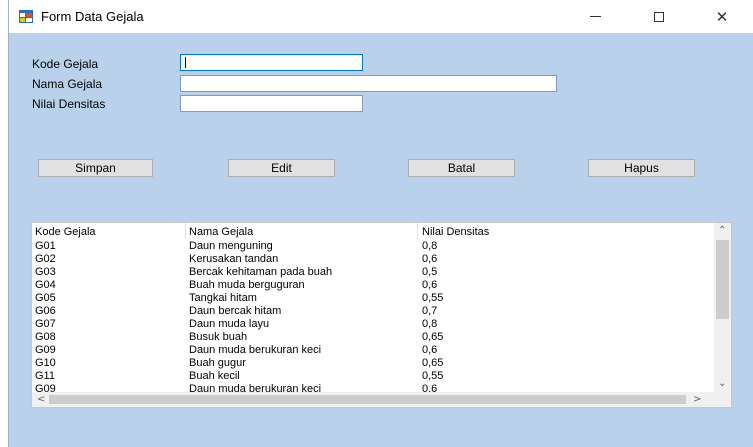 The width and height of the screenshot is (753, 447). Describe the element at coordinates (271, 103) in the screenshot. I see `nilai-densitas-input` at that location.